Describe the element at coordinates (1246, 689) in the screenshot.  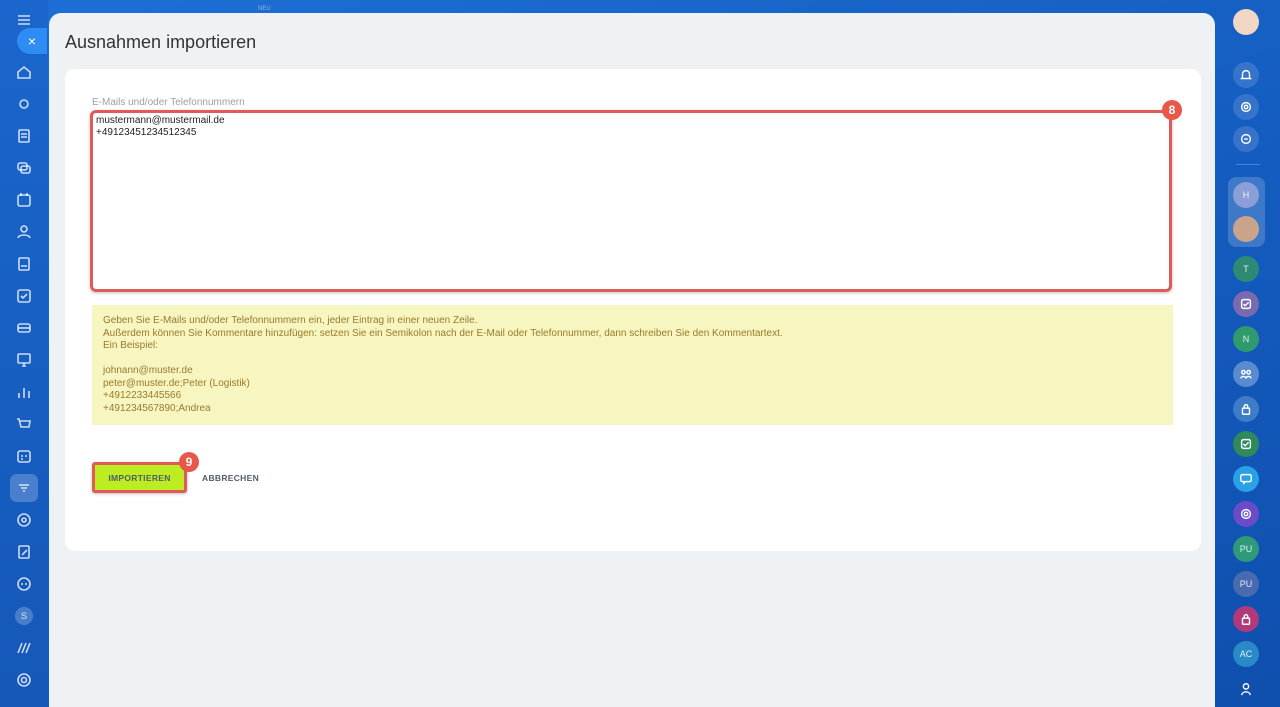
I see `people-icon` at that location.